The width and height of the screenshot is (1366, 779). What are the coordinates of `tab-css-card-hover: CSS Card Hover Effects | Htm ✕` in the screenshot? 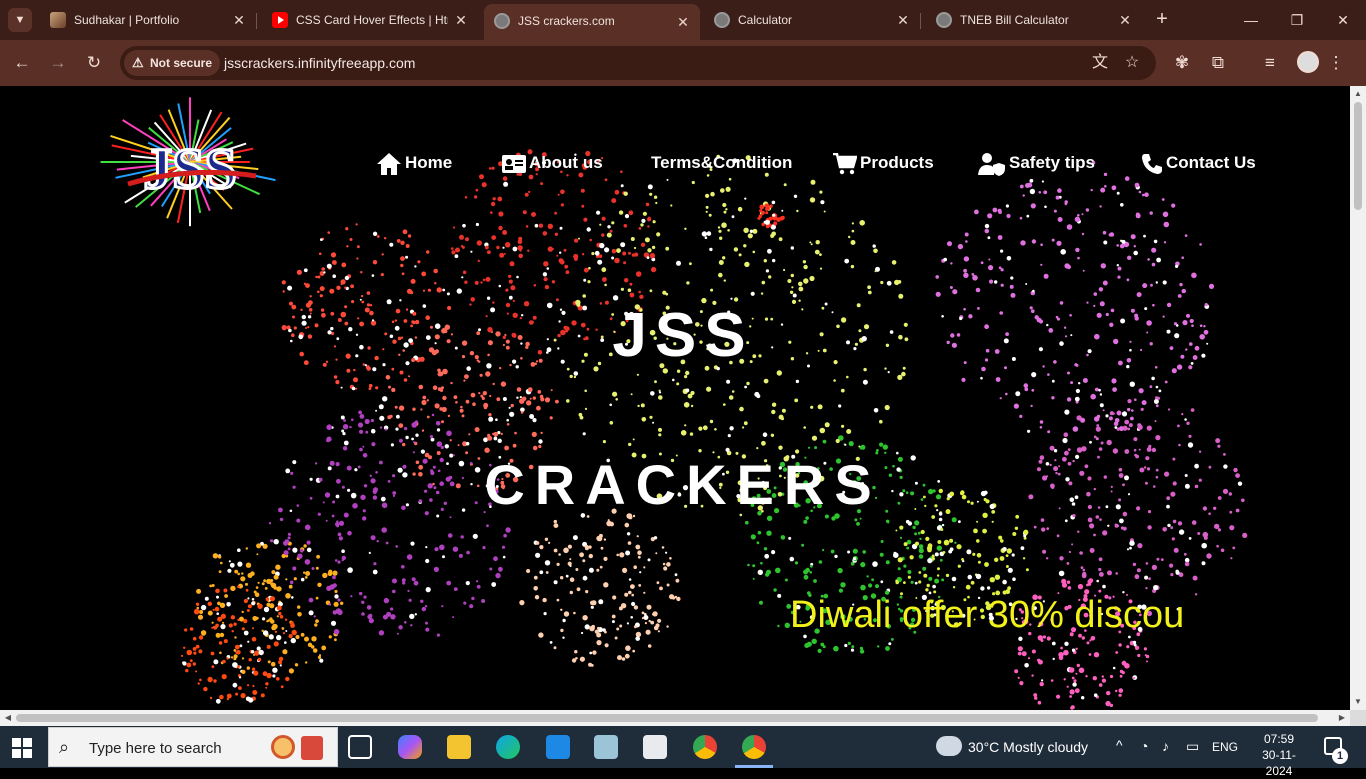 It's located at (370, 20).